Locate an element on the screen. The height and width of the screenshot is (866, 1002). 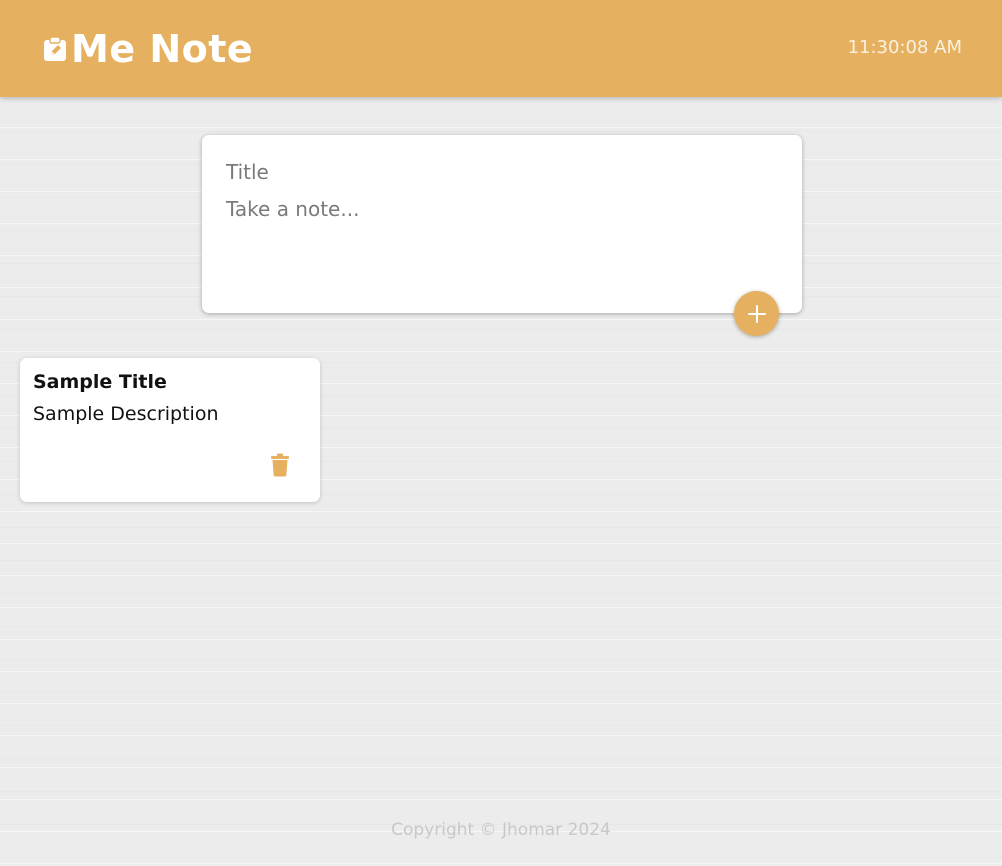
footer-copyright: Copyright © Jhomar 2024 is located at coordinates (501, 830).